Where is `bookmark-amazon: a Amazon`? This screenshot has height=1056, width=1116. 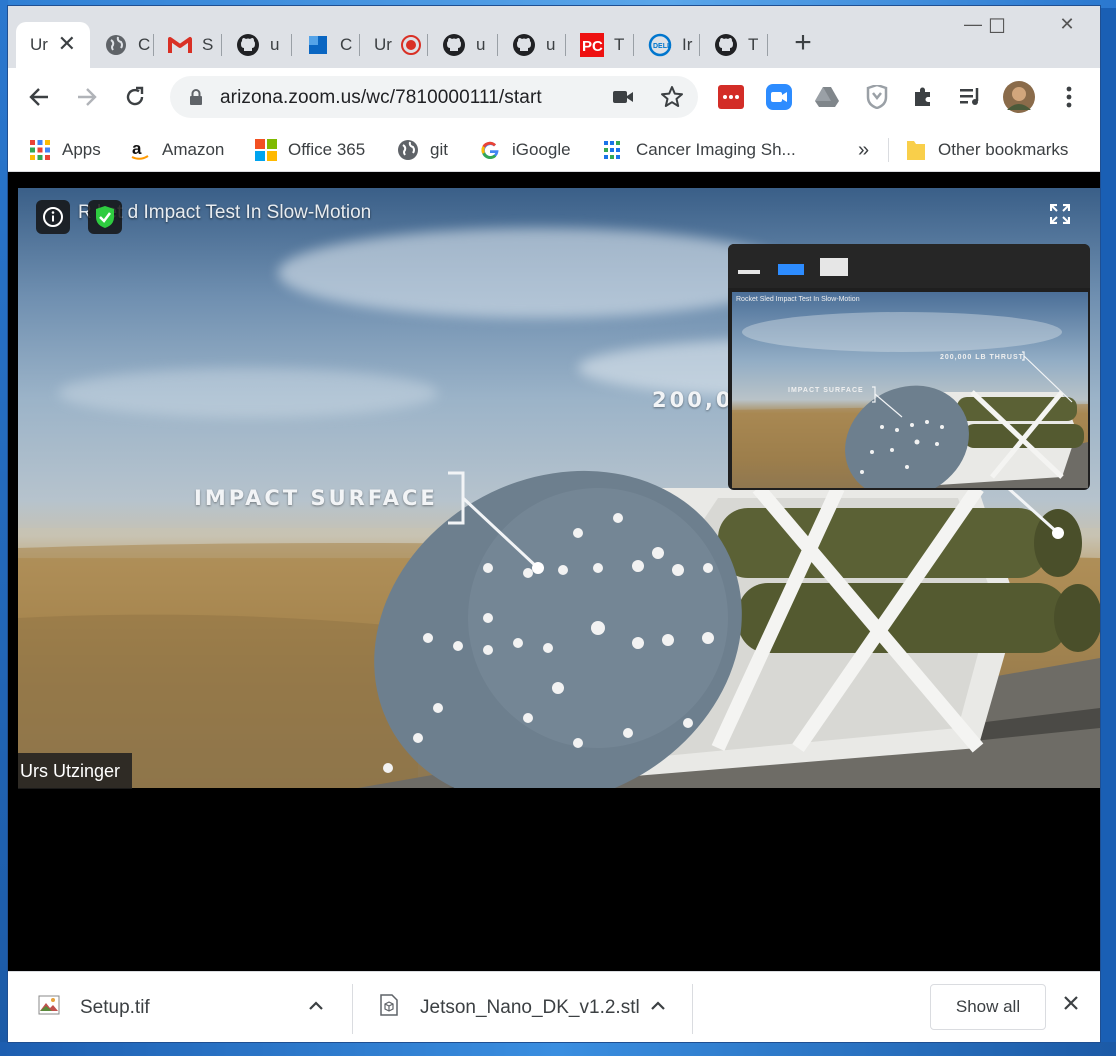 bookmark-amazon: a Amazon is located at coordinates (176, 150).